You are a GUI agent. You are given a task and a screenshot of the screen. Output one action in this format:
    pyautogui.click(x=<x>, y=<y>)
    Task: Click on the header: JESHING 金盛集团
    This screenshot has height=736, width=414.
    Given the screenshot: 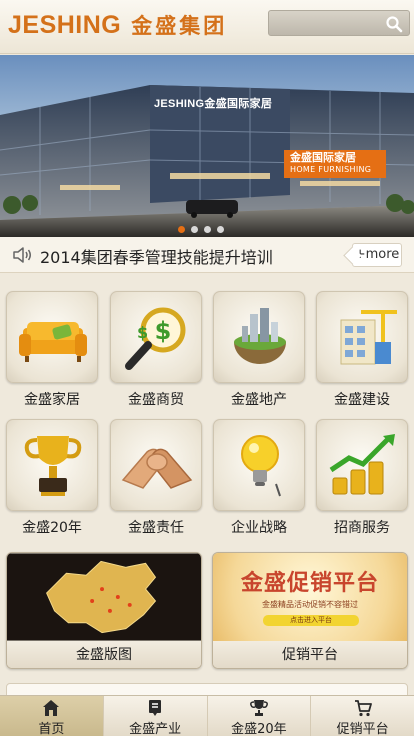 What is the action you would take?
    pyautogui.click(x=207, y=27)
    